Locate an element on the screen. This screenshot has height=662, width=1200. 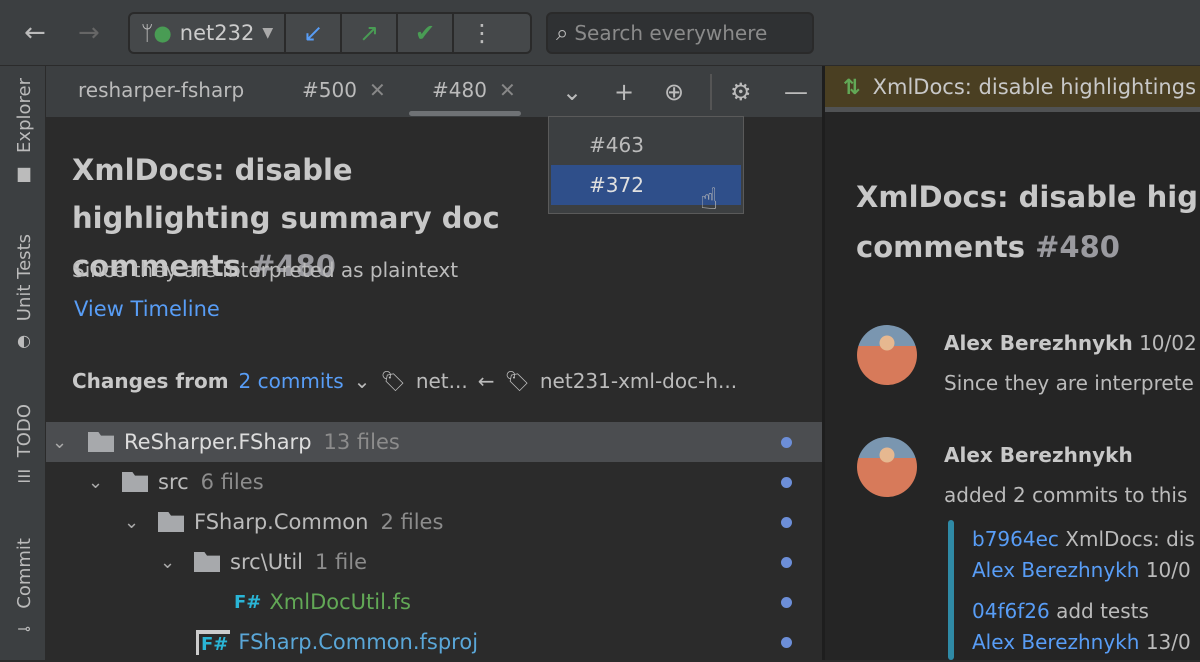
menu-item-463: #463 is located at coordinates (646, 145).